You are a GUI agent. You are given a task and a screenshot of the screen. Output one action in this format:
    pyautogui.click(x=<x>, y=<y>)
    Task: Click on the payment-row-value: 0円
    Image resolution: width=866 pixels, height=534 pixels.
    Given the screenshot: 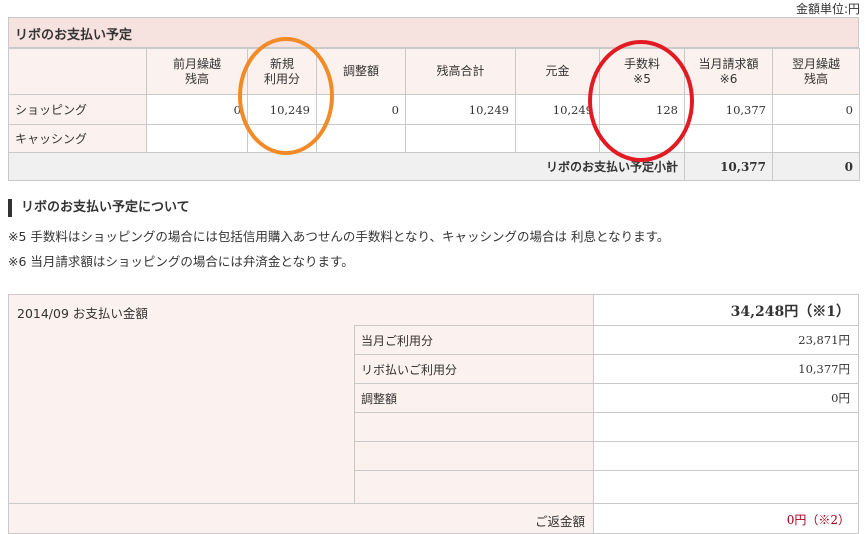 What is the action you would take?
    pyautogui.click(x=725, y=398)
    